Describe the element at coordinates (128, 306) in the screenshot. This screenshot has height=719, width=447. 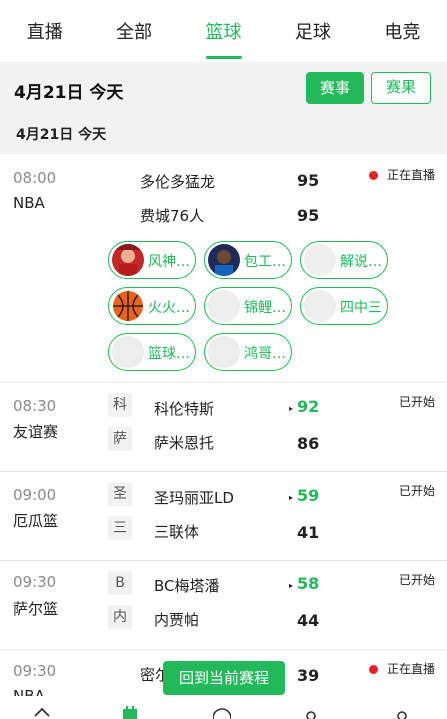
I see `basketball-avatar-icon` at that location.